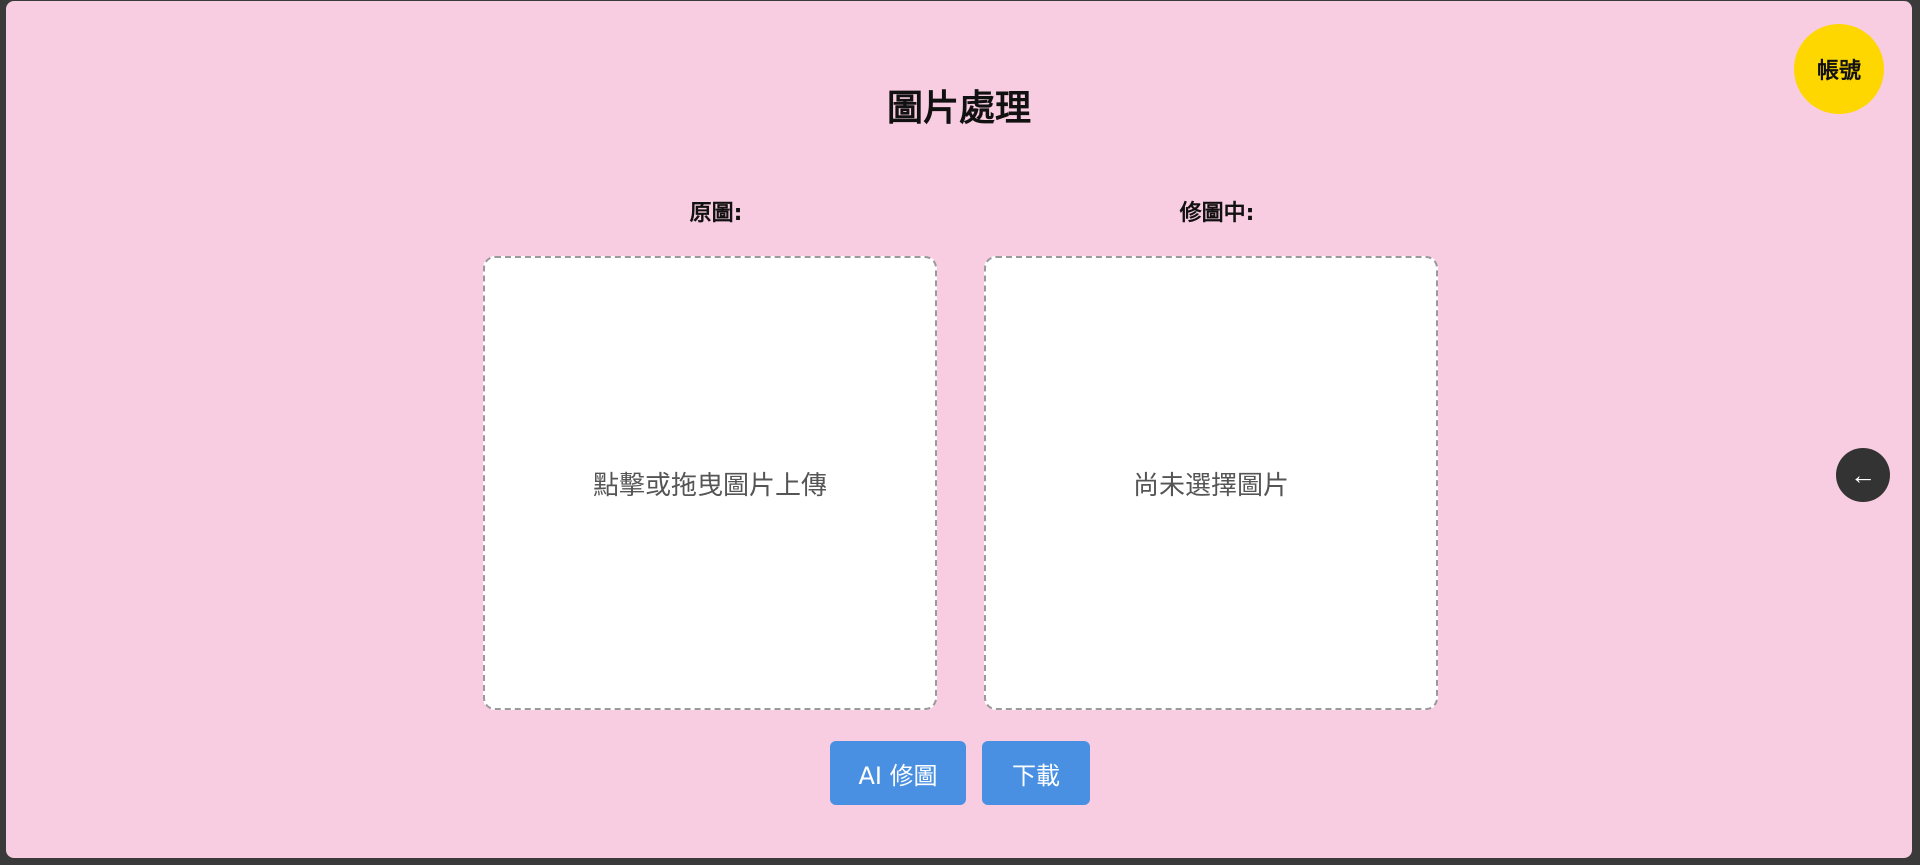 Image resolution: width=1920 pixels, height=865 pixels. I want to click on no-image-placeholder-text: 尚未選擇圖片, so click(1210, 485).